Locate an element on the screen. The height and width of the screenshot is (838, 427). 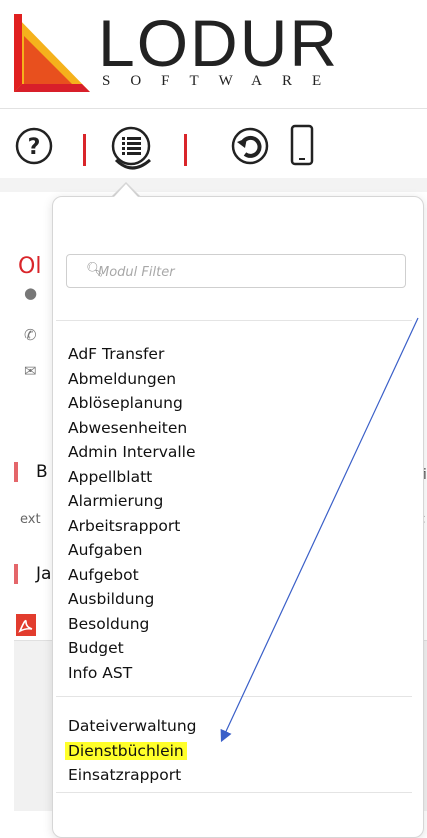
menu-item-besoldung: Besoldung is located at coordinates (132, 624).